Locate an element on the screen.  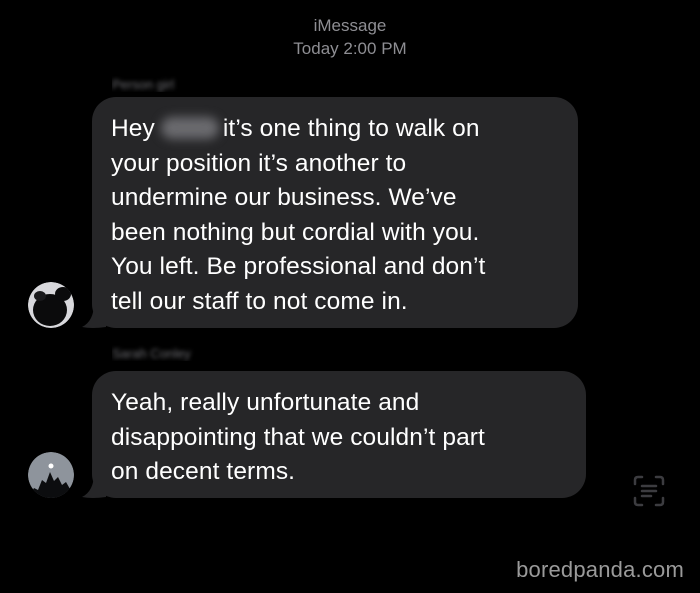
message-line: You left. Be professional and don’t is located at coordinates (298, 266).